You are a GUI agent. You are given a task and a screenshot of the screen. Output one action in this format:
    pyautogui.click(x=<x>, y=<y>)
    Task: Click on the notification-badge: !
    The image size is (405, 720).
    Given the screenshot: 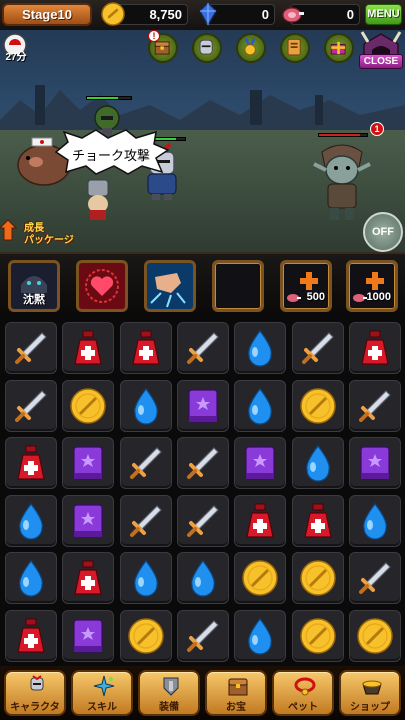 What is the action you would take?
    pyautogui.click(x=154, y=36)
    